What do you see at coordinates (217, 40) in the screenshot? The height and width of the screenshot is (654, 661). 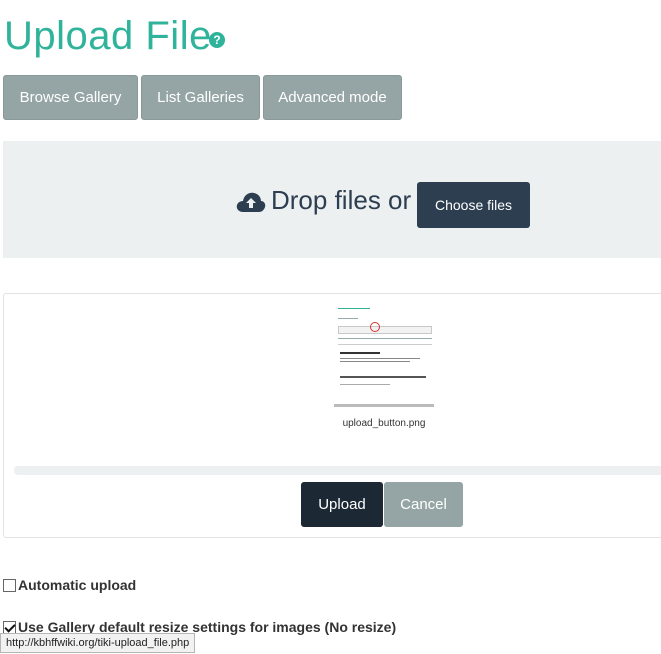 I see `help-icon: ?` at bounding box center [217, 40].